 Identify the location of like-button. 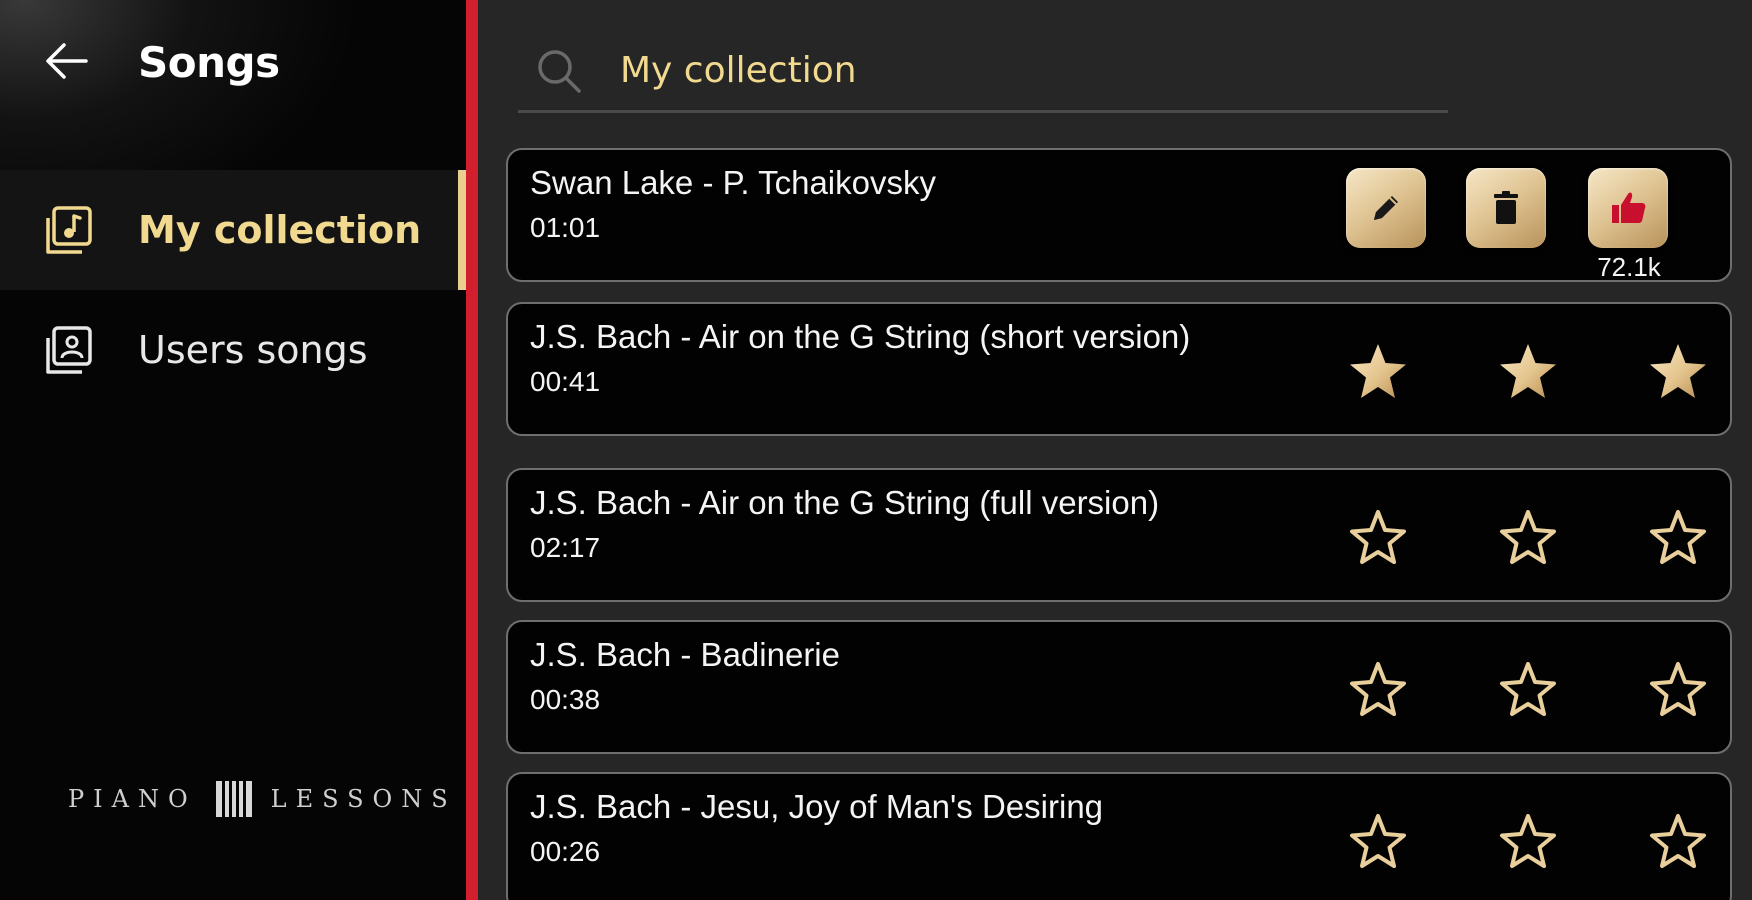
(1628, 208).